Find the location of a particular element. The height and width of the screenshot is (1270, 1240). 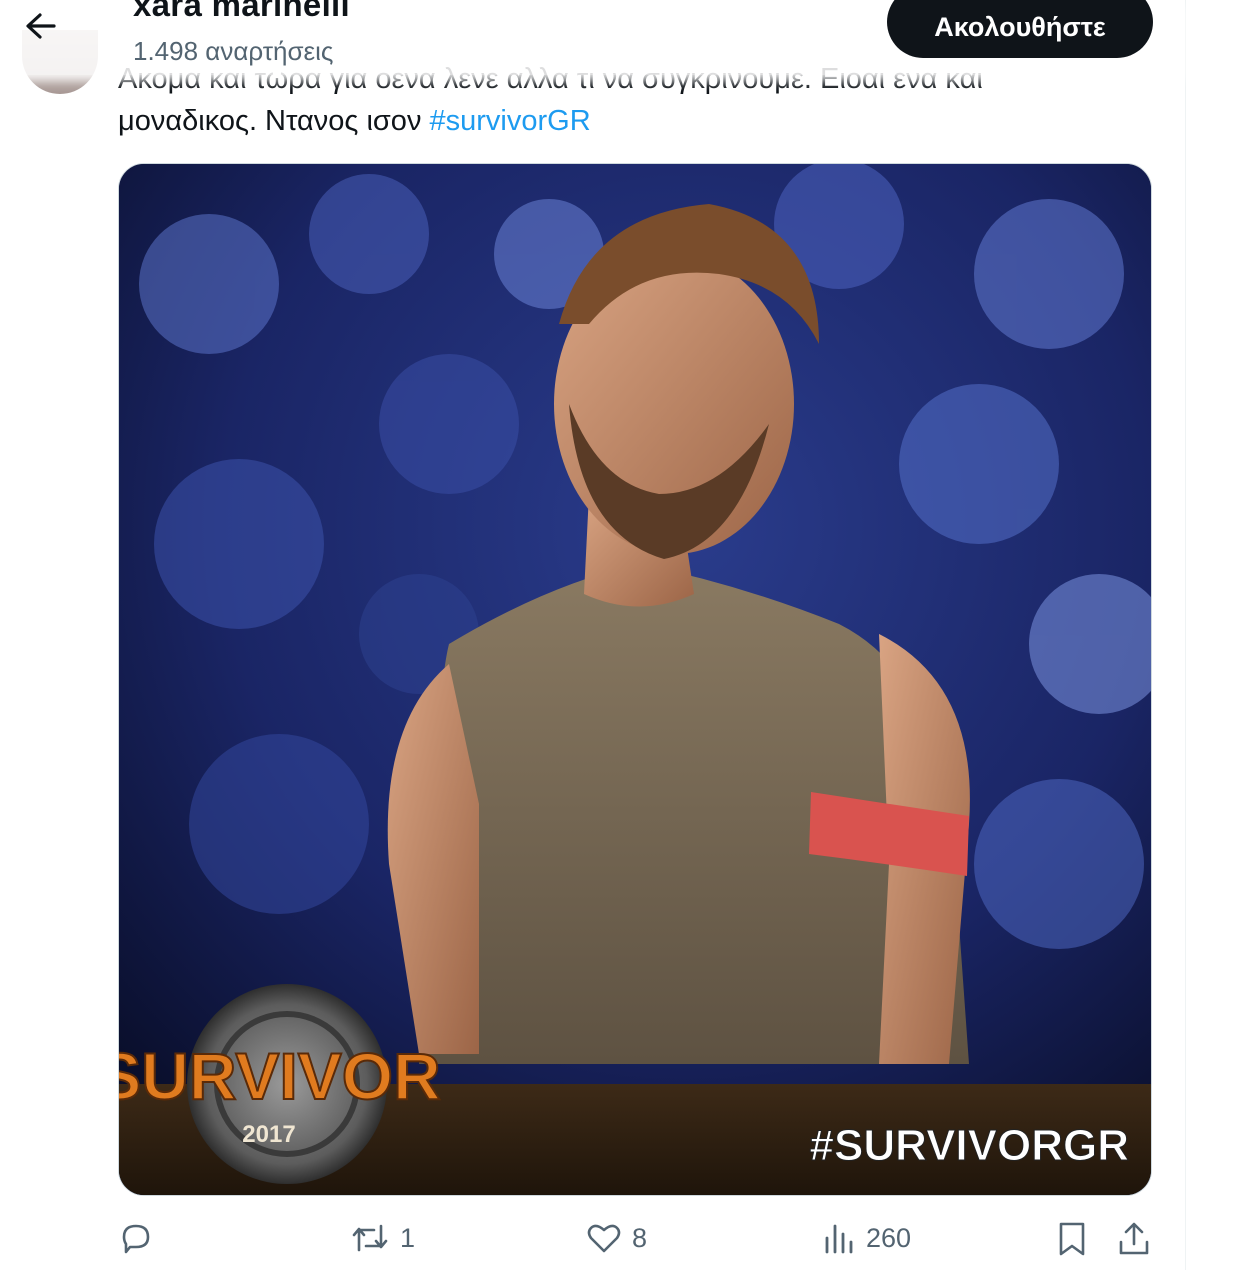

survivor-logo-year: 2017 is located at coordinates (268, 1134).